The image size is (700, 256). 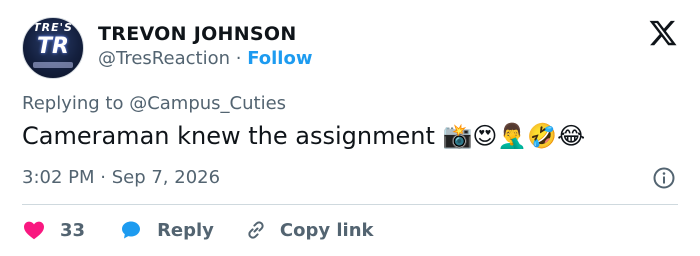 I want to click on tweet-timestamp: 3:02 PM · Sep 7, 2026, so click(x=121, y=177).